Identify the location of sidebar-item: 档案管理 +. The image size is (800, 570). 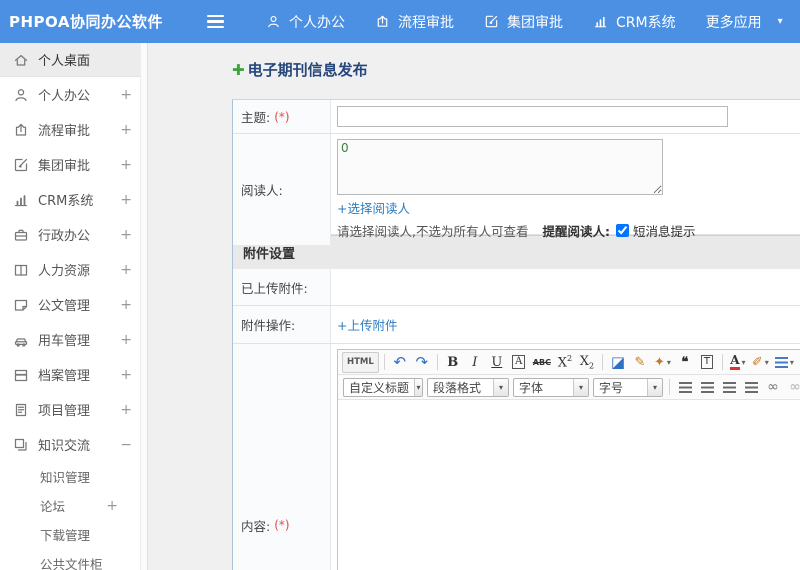
(73, 374).